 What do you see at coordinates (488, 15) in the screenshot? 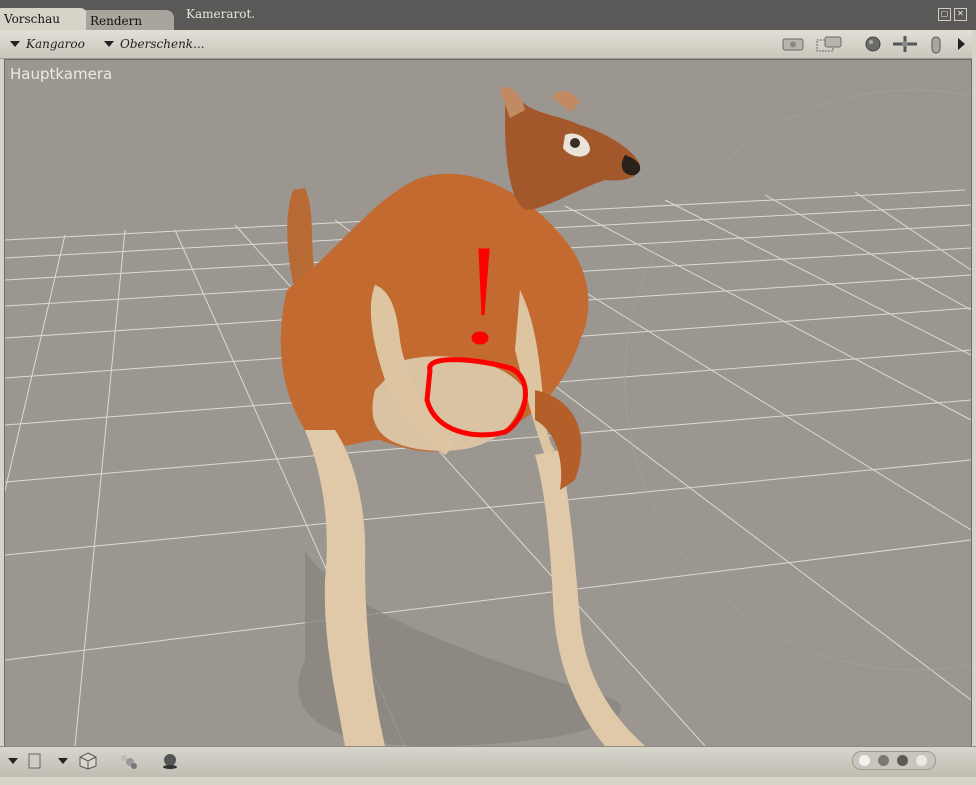
I see `tab-bar: Vorschau Rendern Kamerarot. ▢ ✕` at bounding box center [488, 15].